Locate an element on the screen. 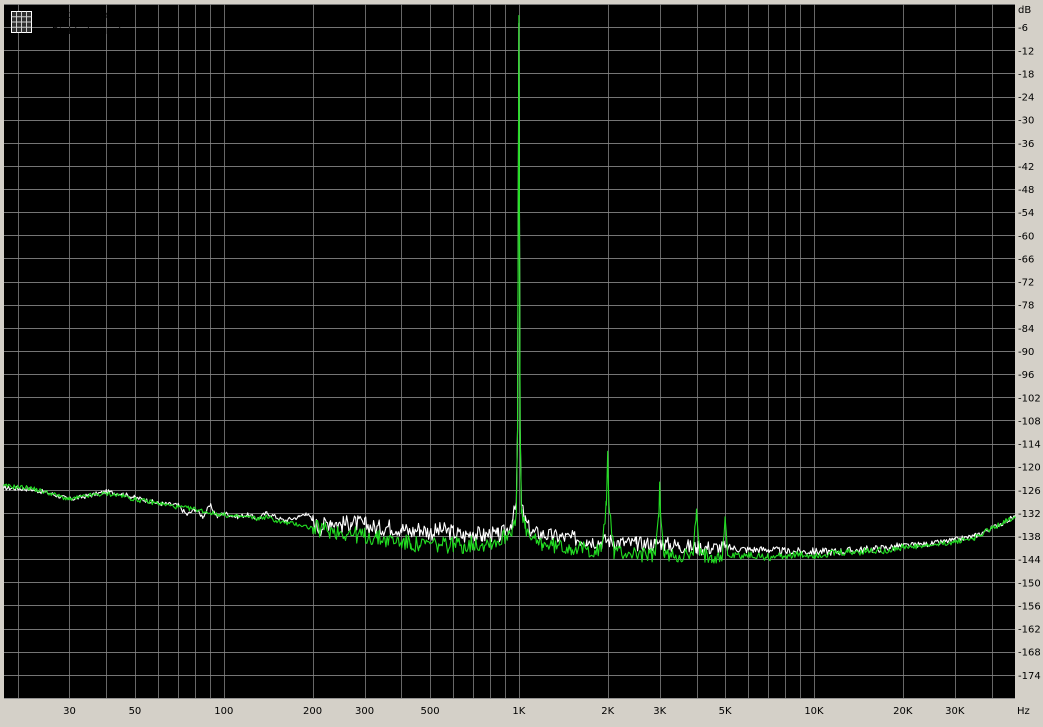 This screenshot has width=1043, height=727. y-tick-label: -84 is located at coordinates (1026, 329).